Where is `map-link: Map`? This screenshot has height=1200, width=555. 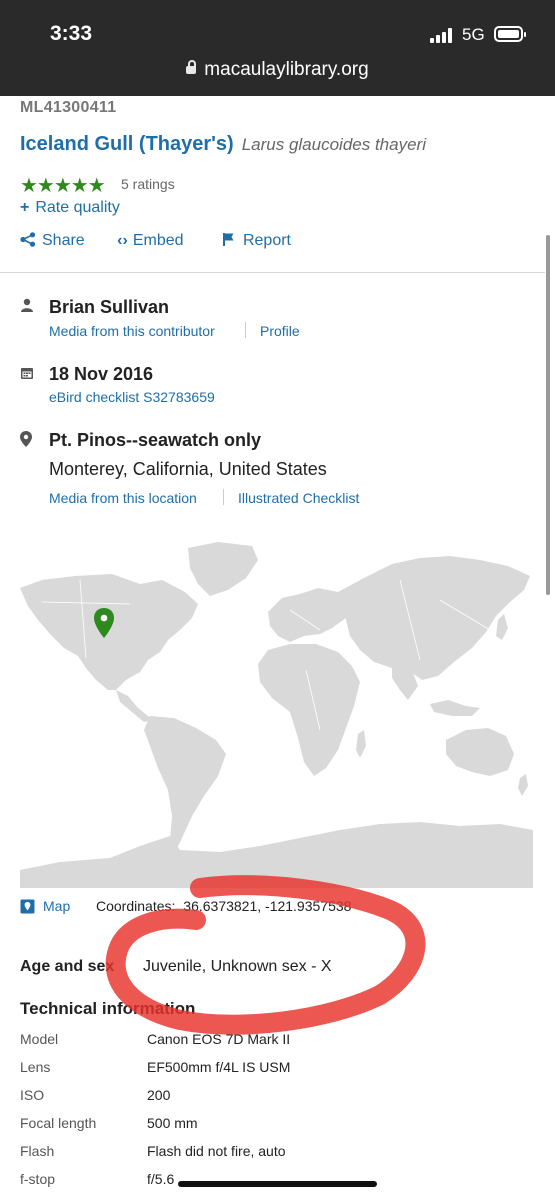
map-link: Map is located at coordinates (45, 906).